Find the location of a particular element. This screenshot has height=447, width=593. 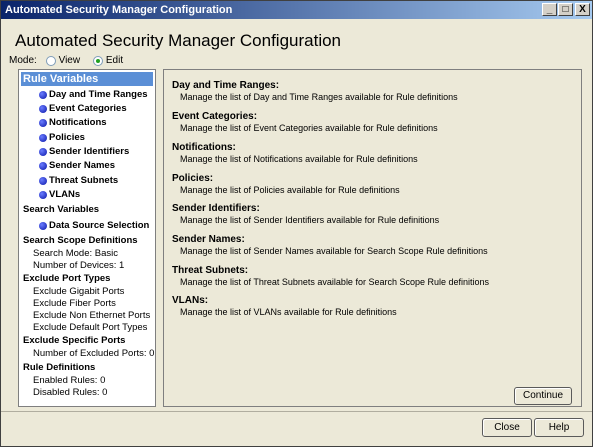

tree-item-sender-identifiers: Sender Identifiers is located at coordinates (89, 151).